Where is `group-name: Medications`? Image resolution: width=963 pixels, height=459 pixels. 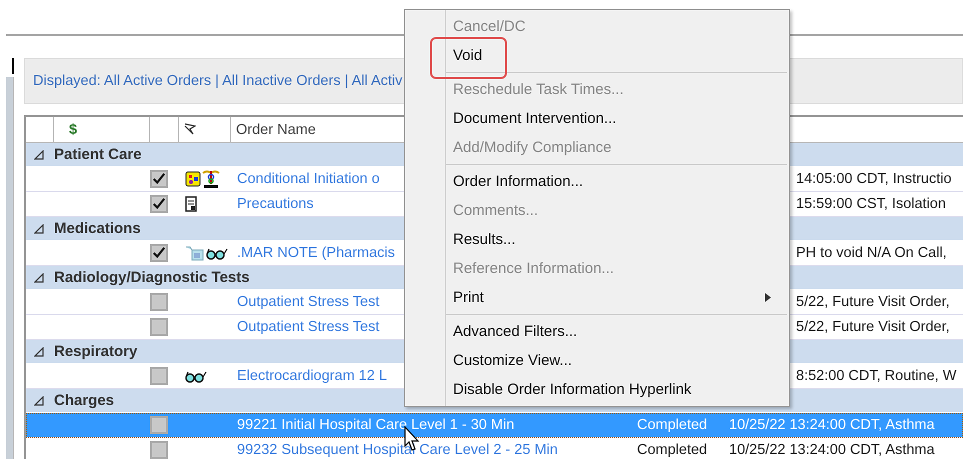 group-name: Medications is located at coordinates (97, 228).